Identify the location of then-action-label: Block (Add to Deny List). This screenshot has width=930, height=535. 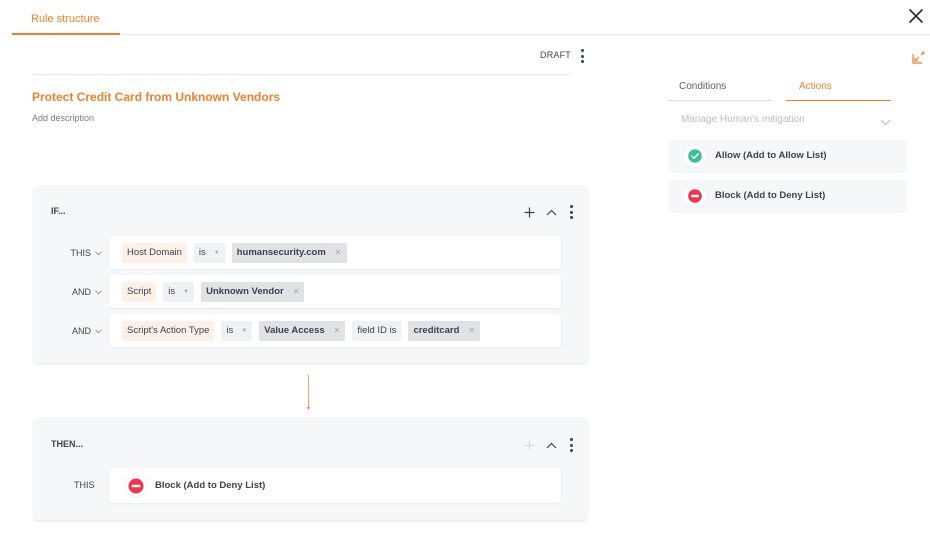
(210, 485).